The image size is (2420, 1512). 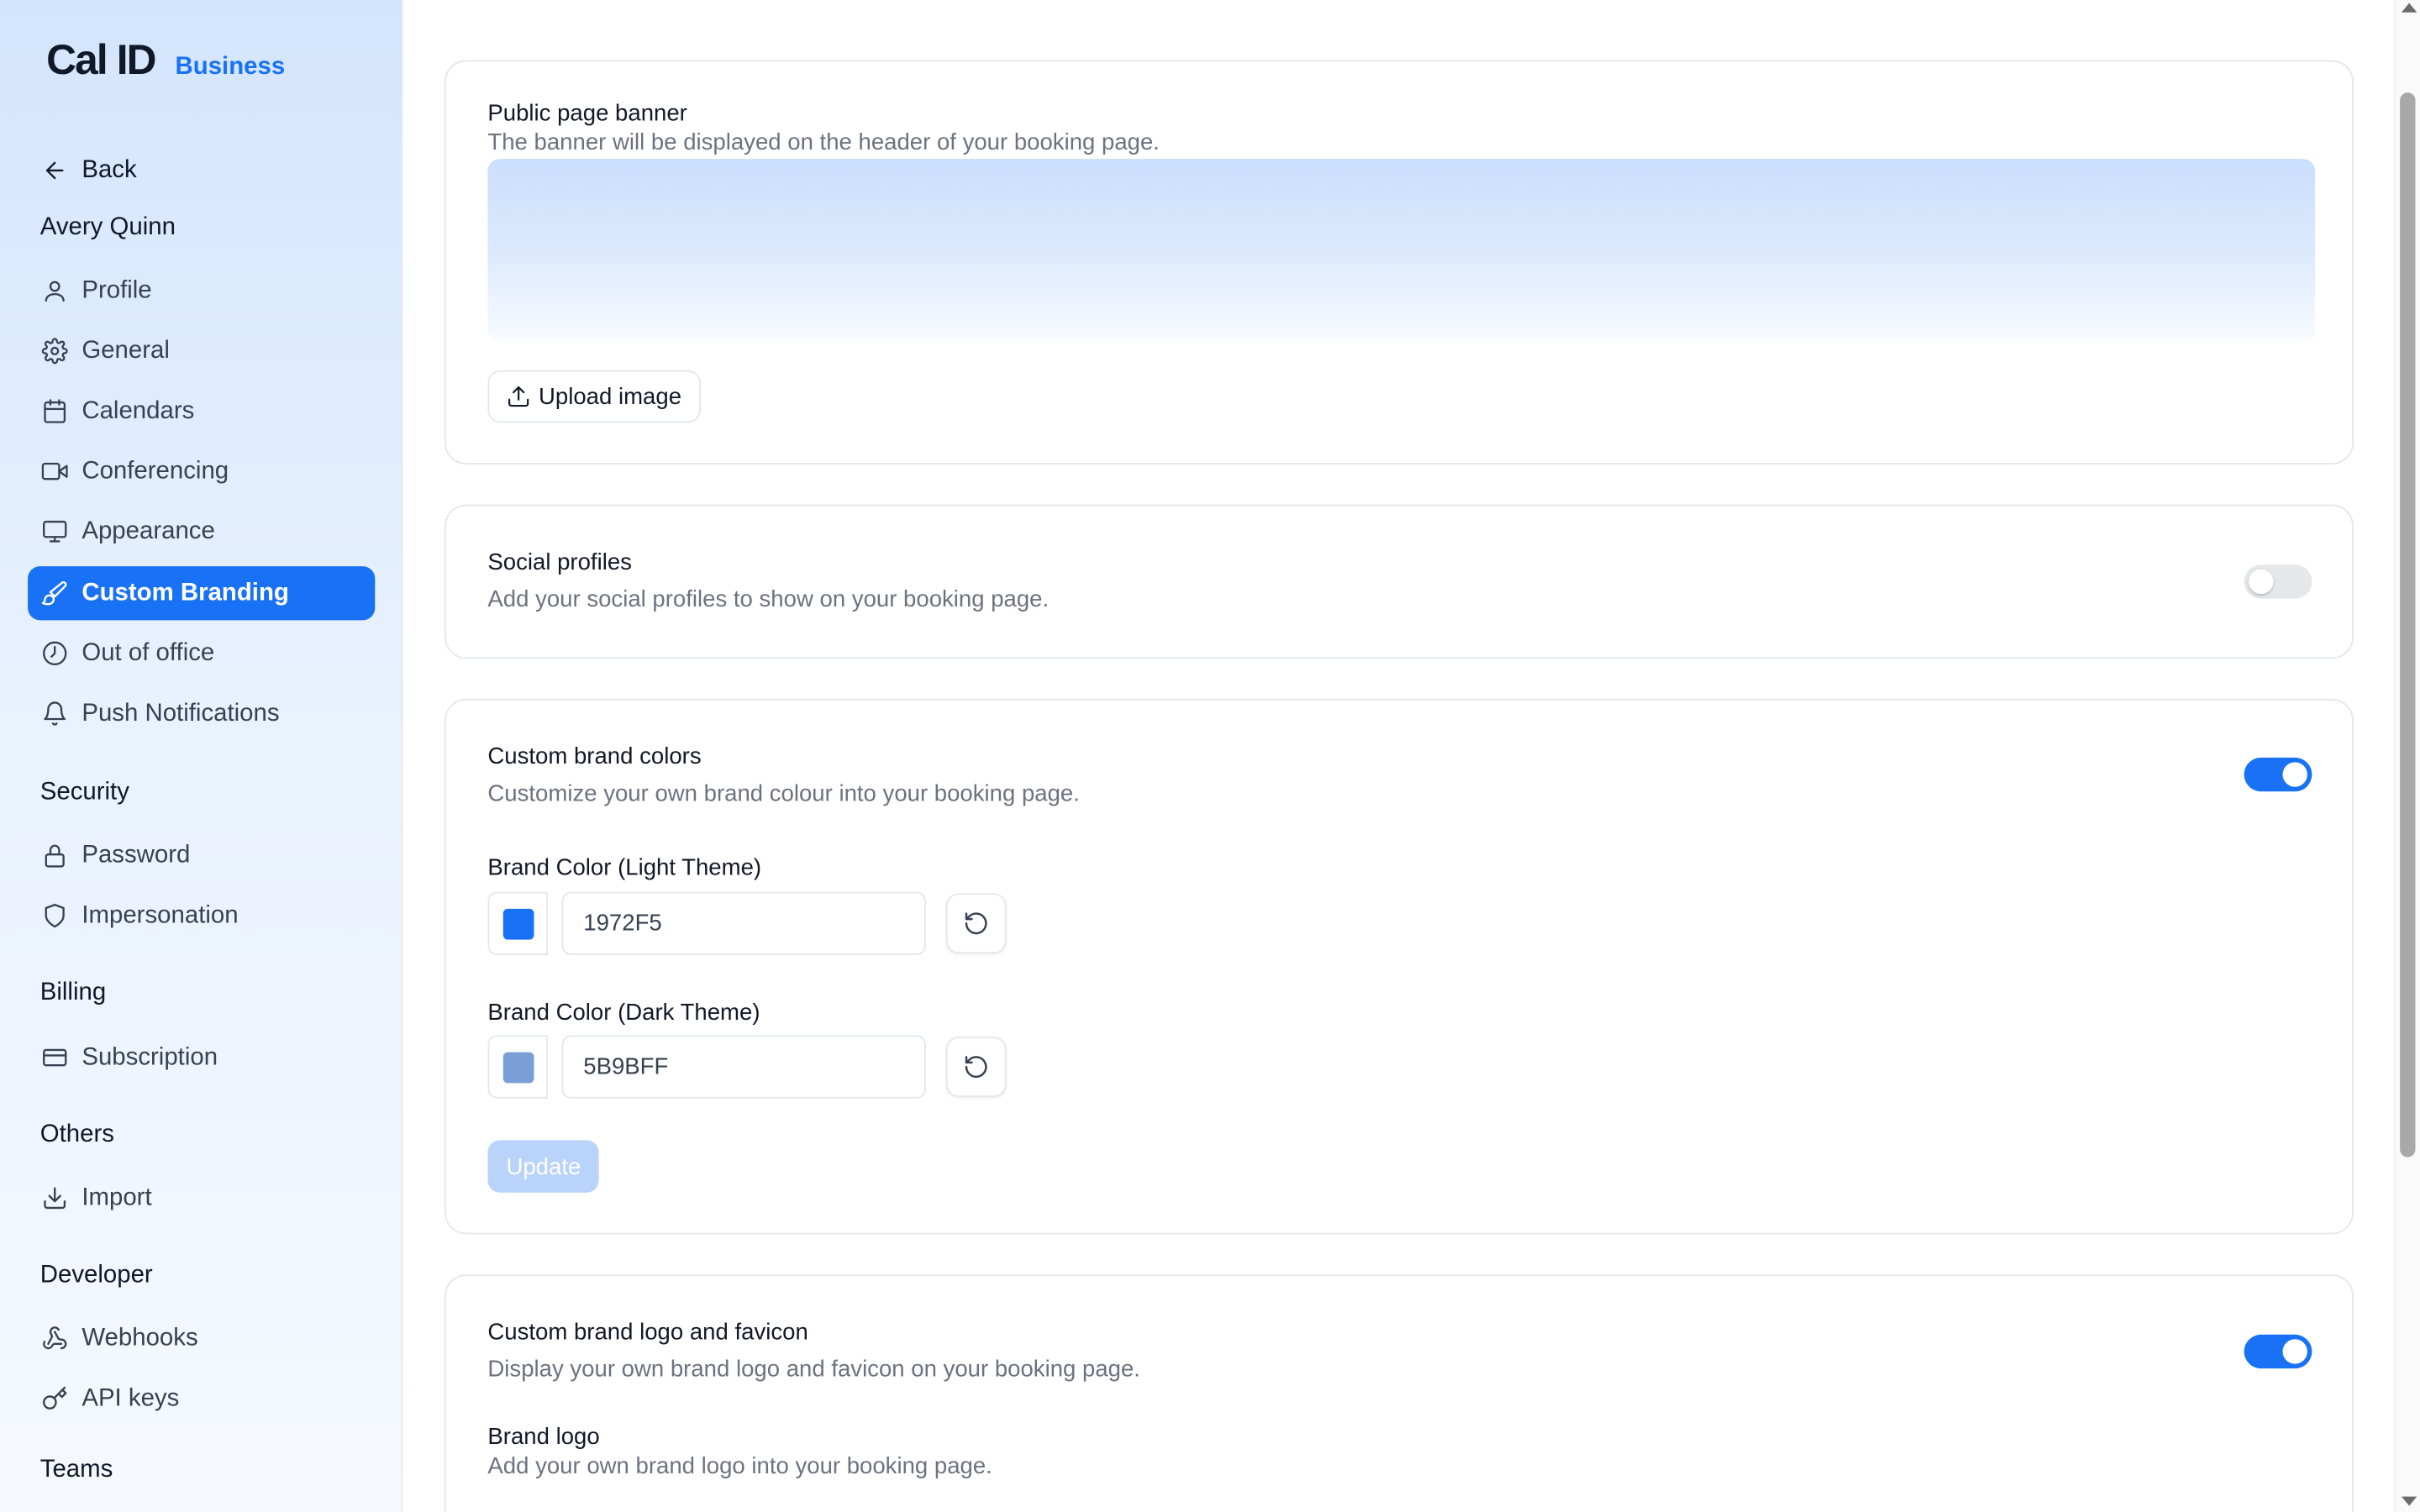 What do you see at coordinates (77, 1134) in the screenshot?
I see `sidebar-section-others: Others` at bounding box center [77, 1134].